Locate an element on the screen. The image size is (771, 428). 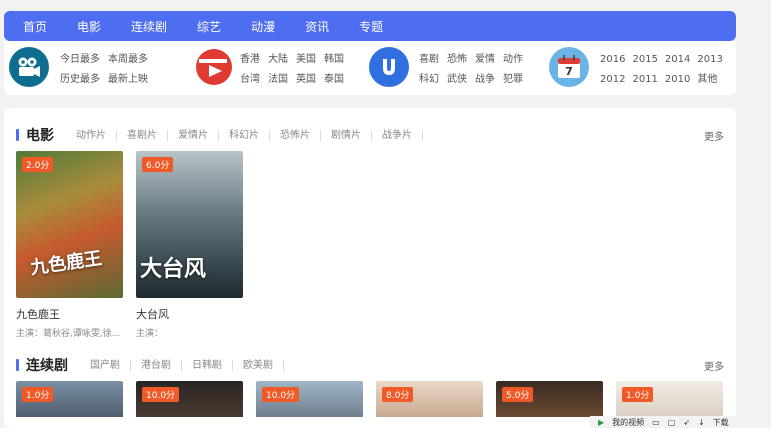
genre-links: 喜剧 恐怖 爱情 动作 科幻 武侠 战争 犯罪 is located at coordinates (475, 70).